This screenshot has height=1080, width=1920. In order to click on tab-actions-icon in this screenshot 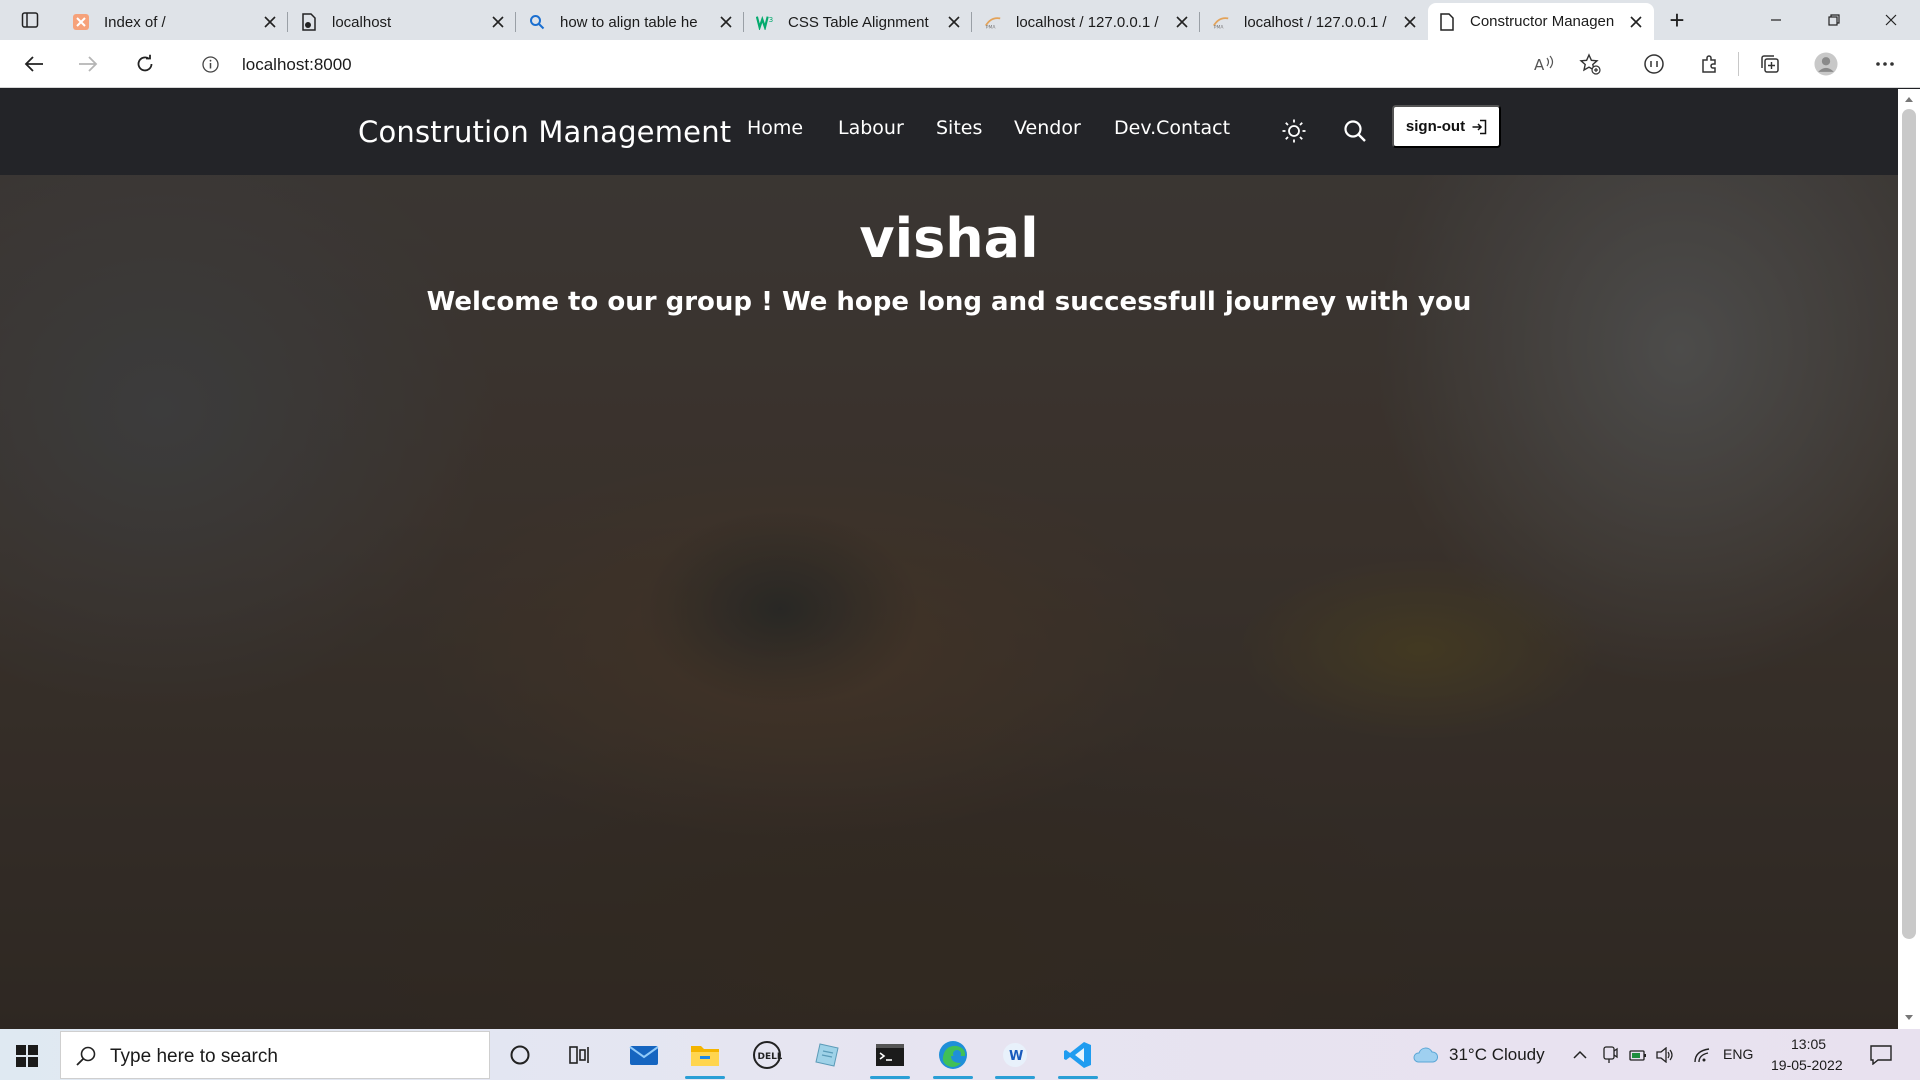, I will do `click(30, 20)`.